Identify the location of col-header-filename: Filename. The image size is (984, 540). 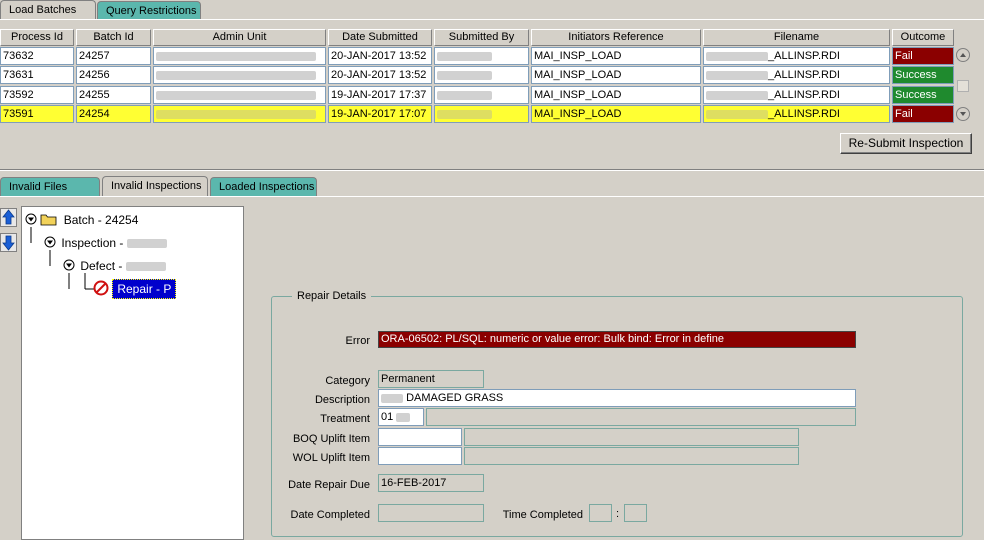
(796, 37).